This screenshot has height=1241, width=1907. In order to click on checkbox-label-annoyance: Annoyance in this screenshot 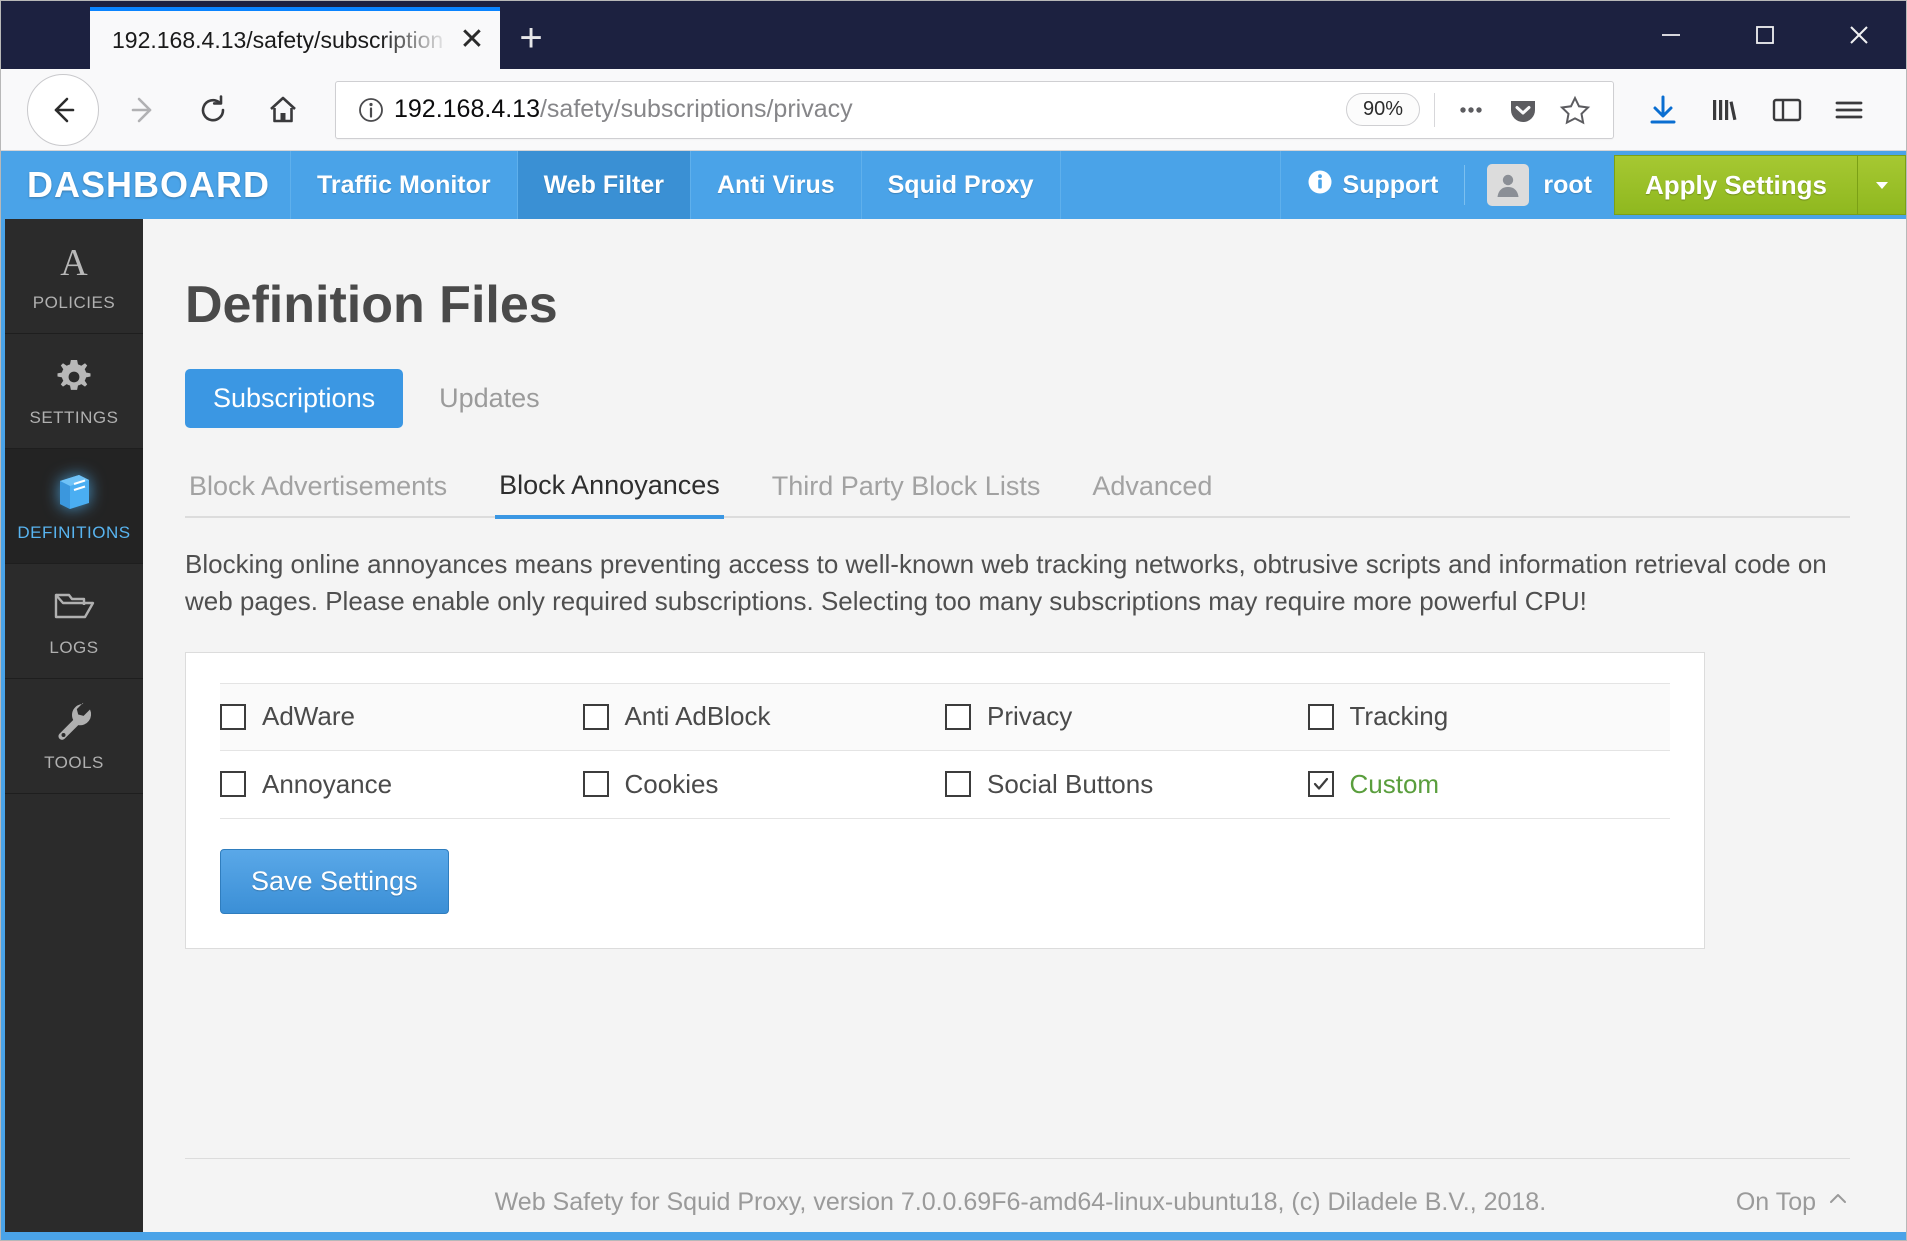, I will do `click(327, 783)`.